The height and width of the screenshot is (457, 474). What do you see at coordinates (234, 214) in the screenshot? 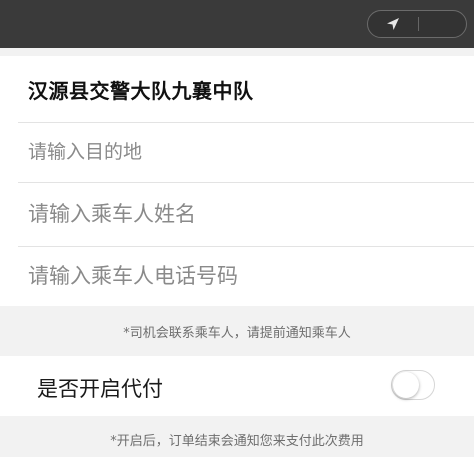
I see `passenger-name-input` at bounding box center [234, 214].